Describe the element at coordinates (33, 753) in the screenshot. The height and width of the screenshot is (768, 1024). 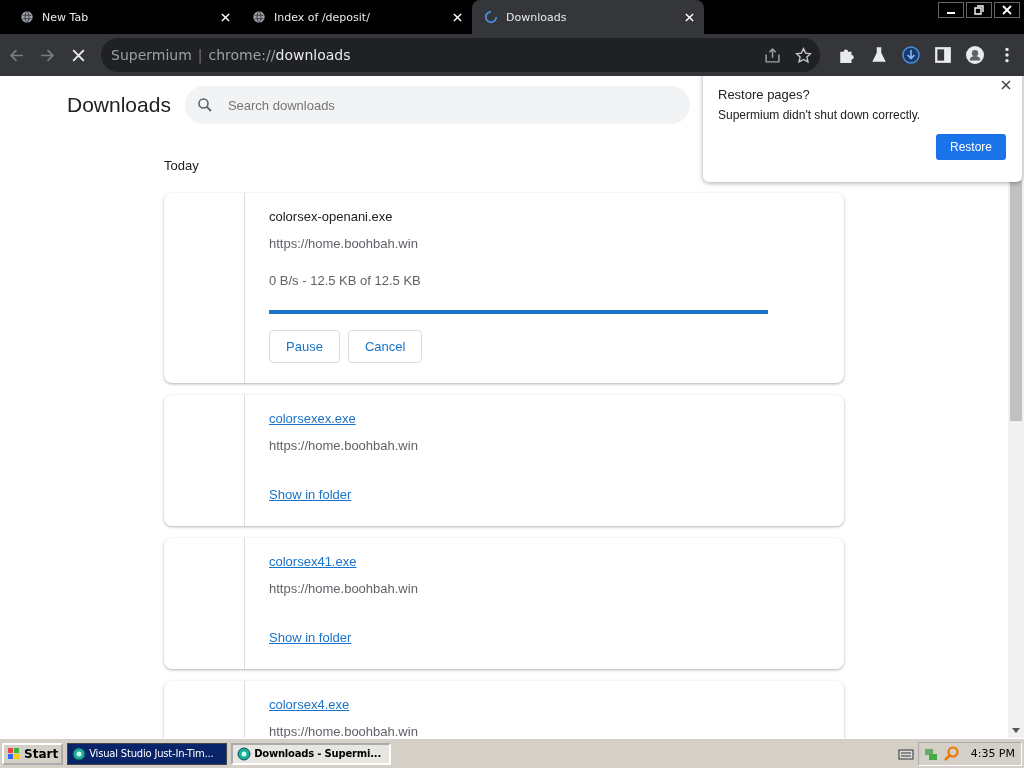
I see `start-button: Start` at that location.